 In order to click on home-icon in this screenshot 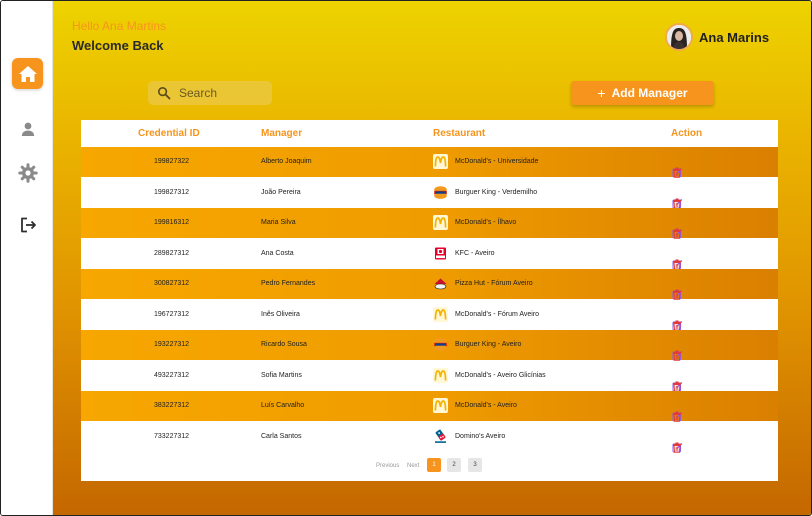, I will do `click(27, 73)`.